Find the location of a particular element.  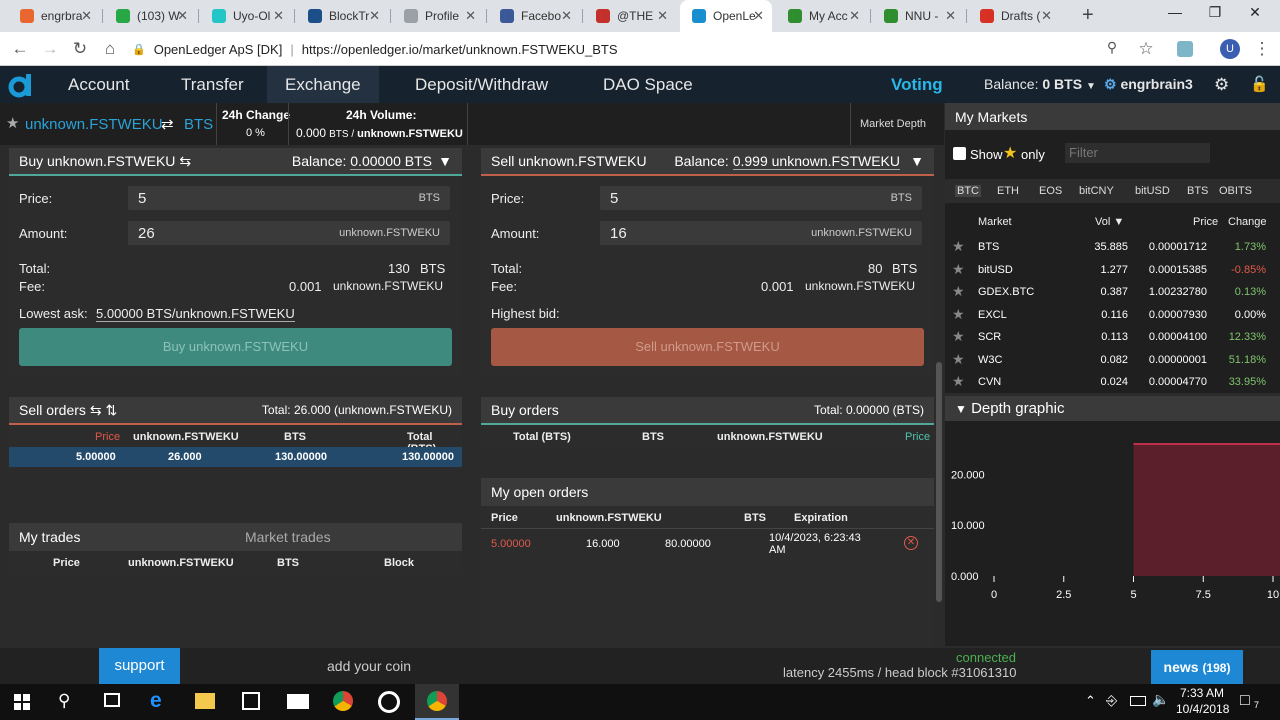

profile-avatar: U is located at coordinates (1230, 49).